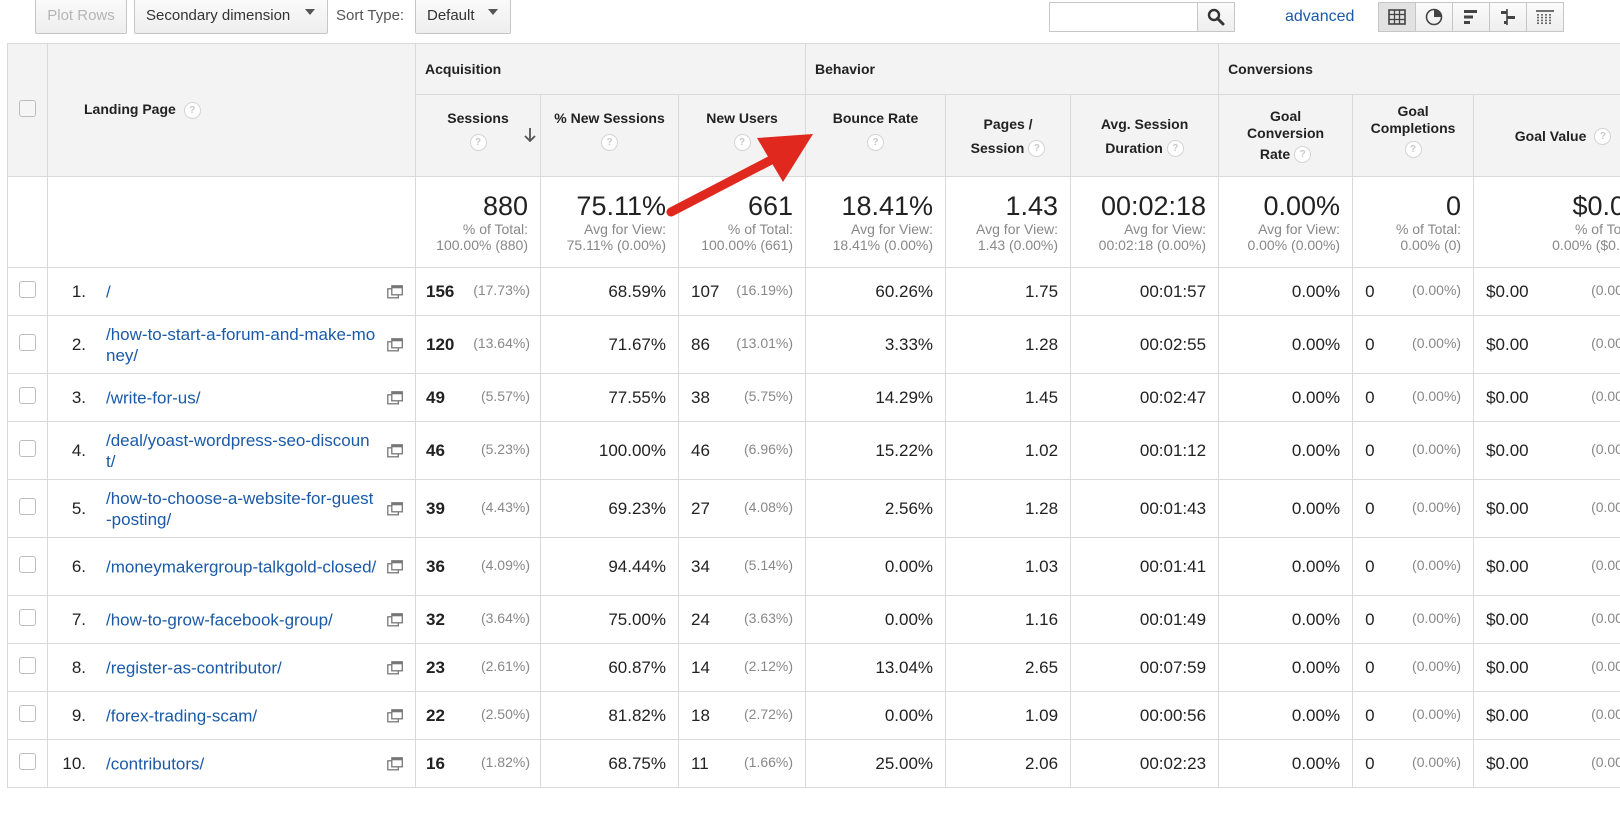 This screenshot has width=1620, height=816. Describe the element at coordinates (242, 619) in the screenshot. I see `landing-page-link: /how-to-grow-facebook-group/` at that location.